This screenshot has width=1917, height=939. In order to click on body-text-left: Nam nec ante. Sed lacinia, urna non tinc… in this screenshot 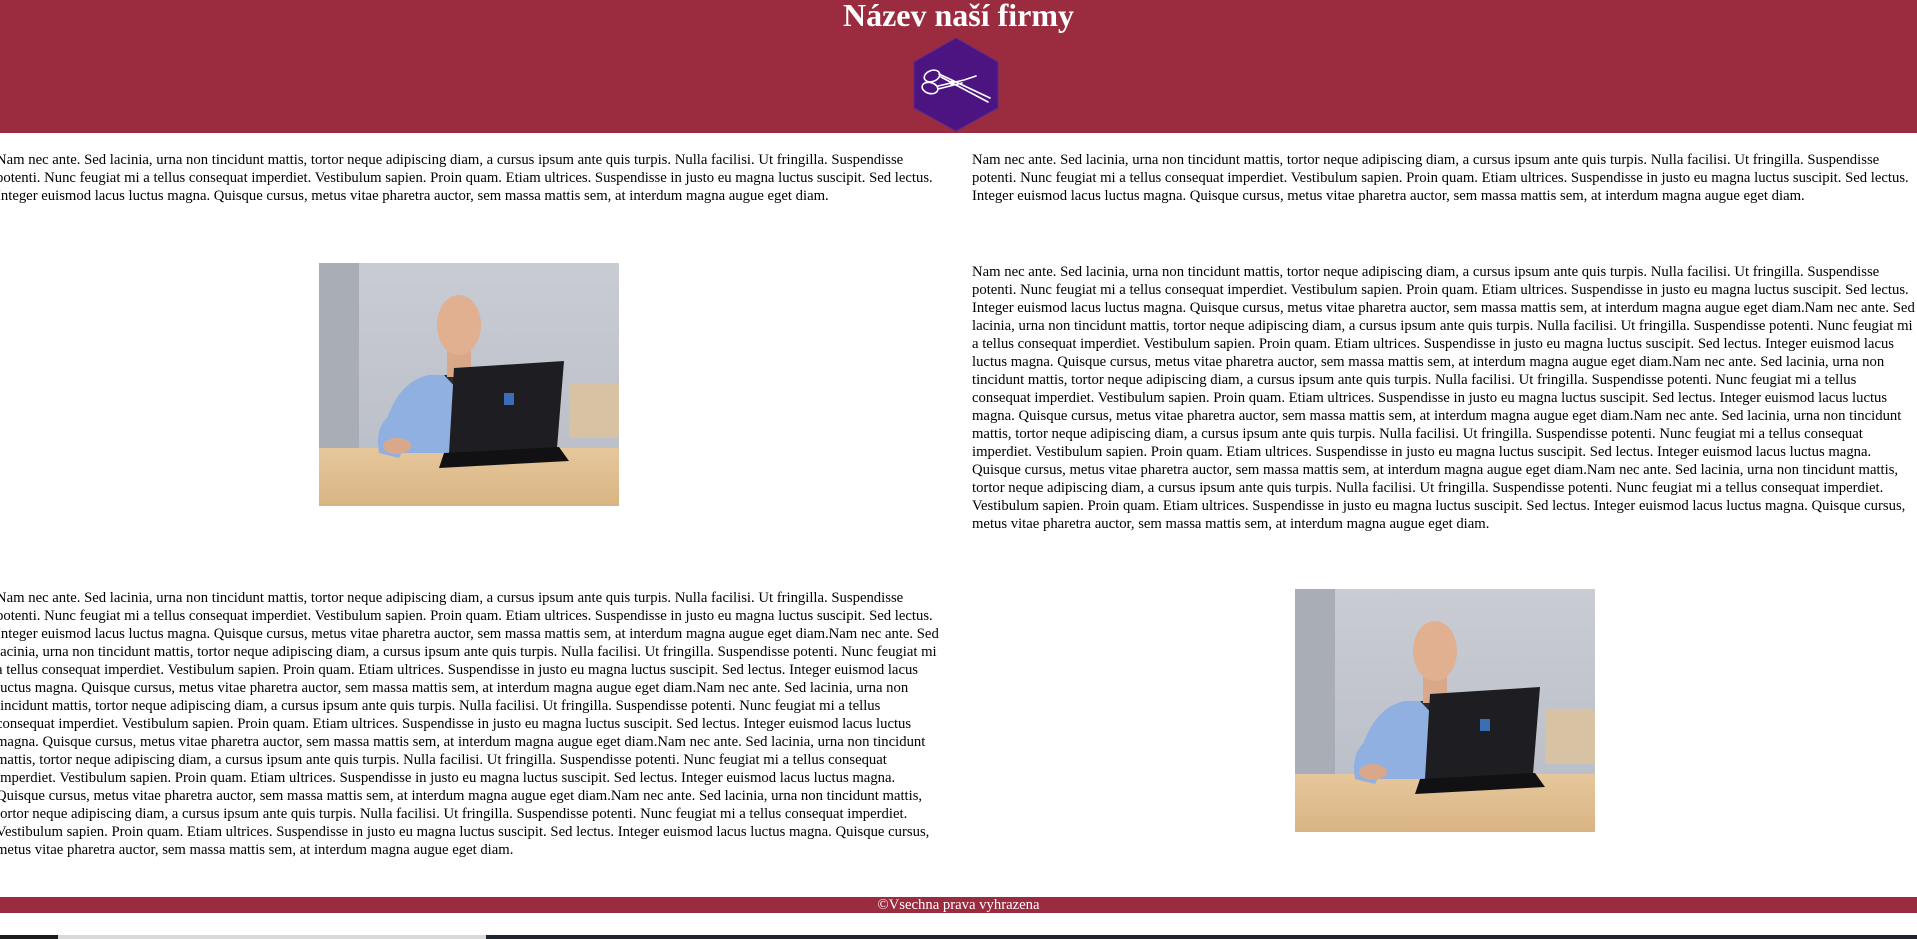, I will do `click(470, 724)`.